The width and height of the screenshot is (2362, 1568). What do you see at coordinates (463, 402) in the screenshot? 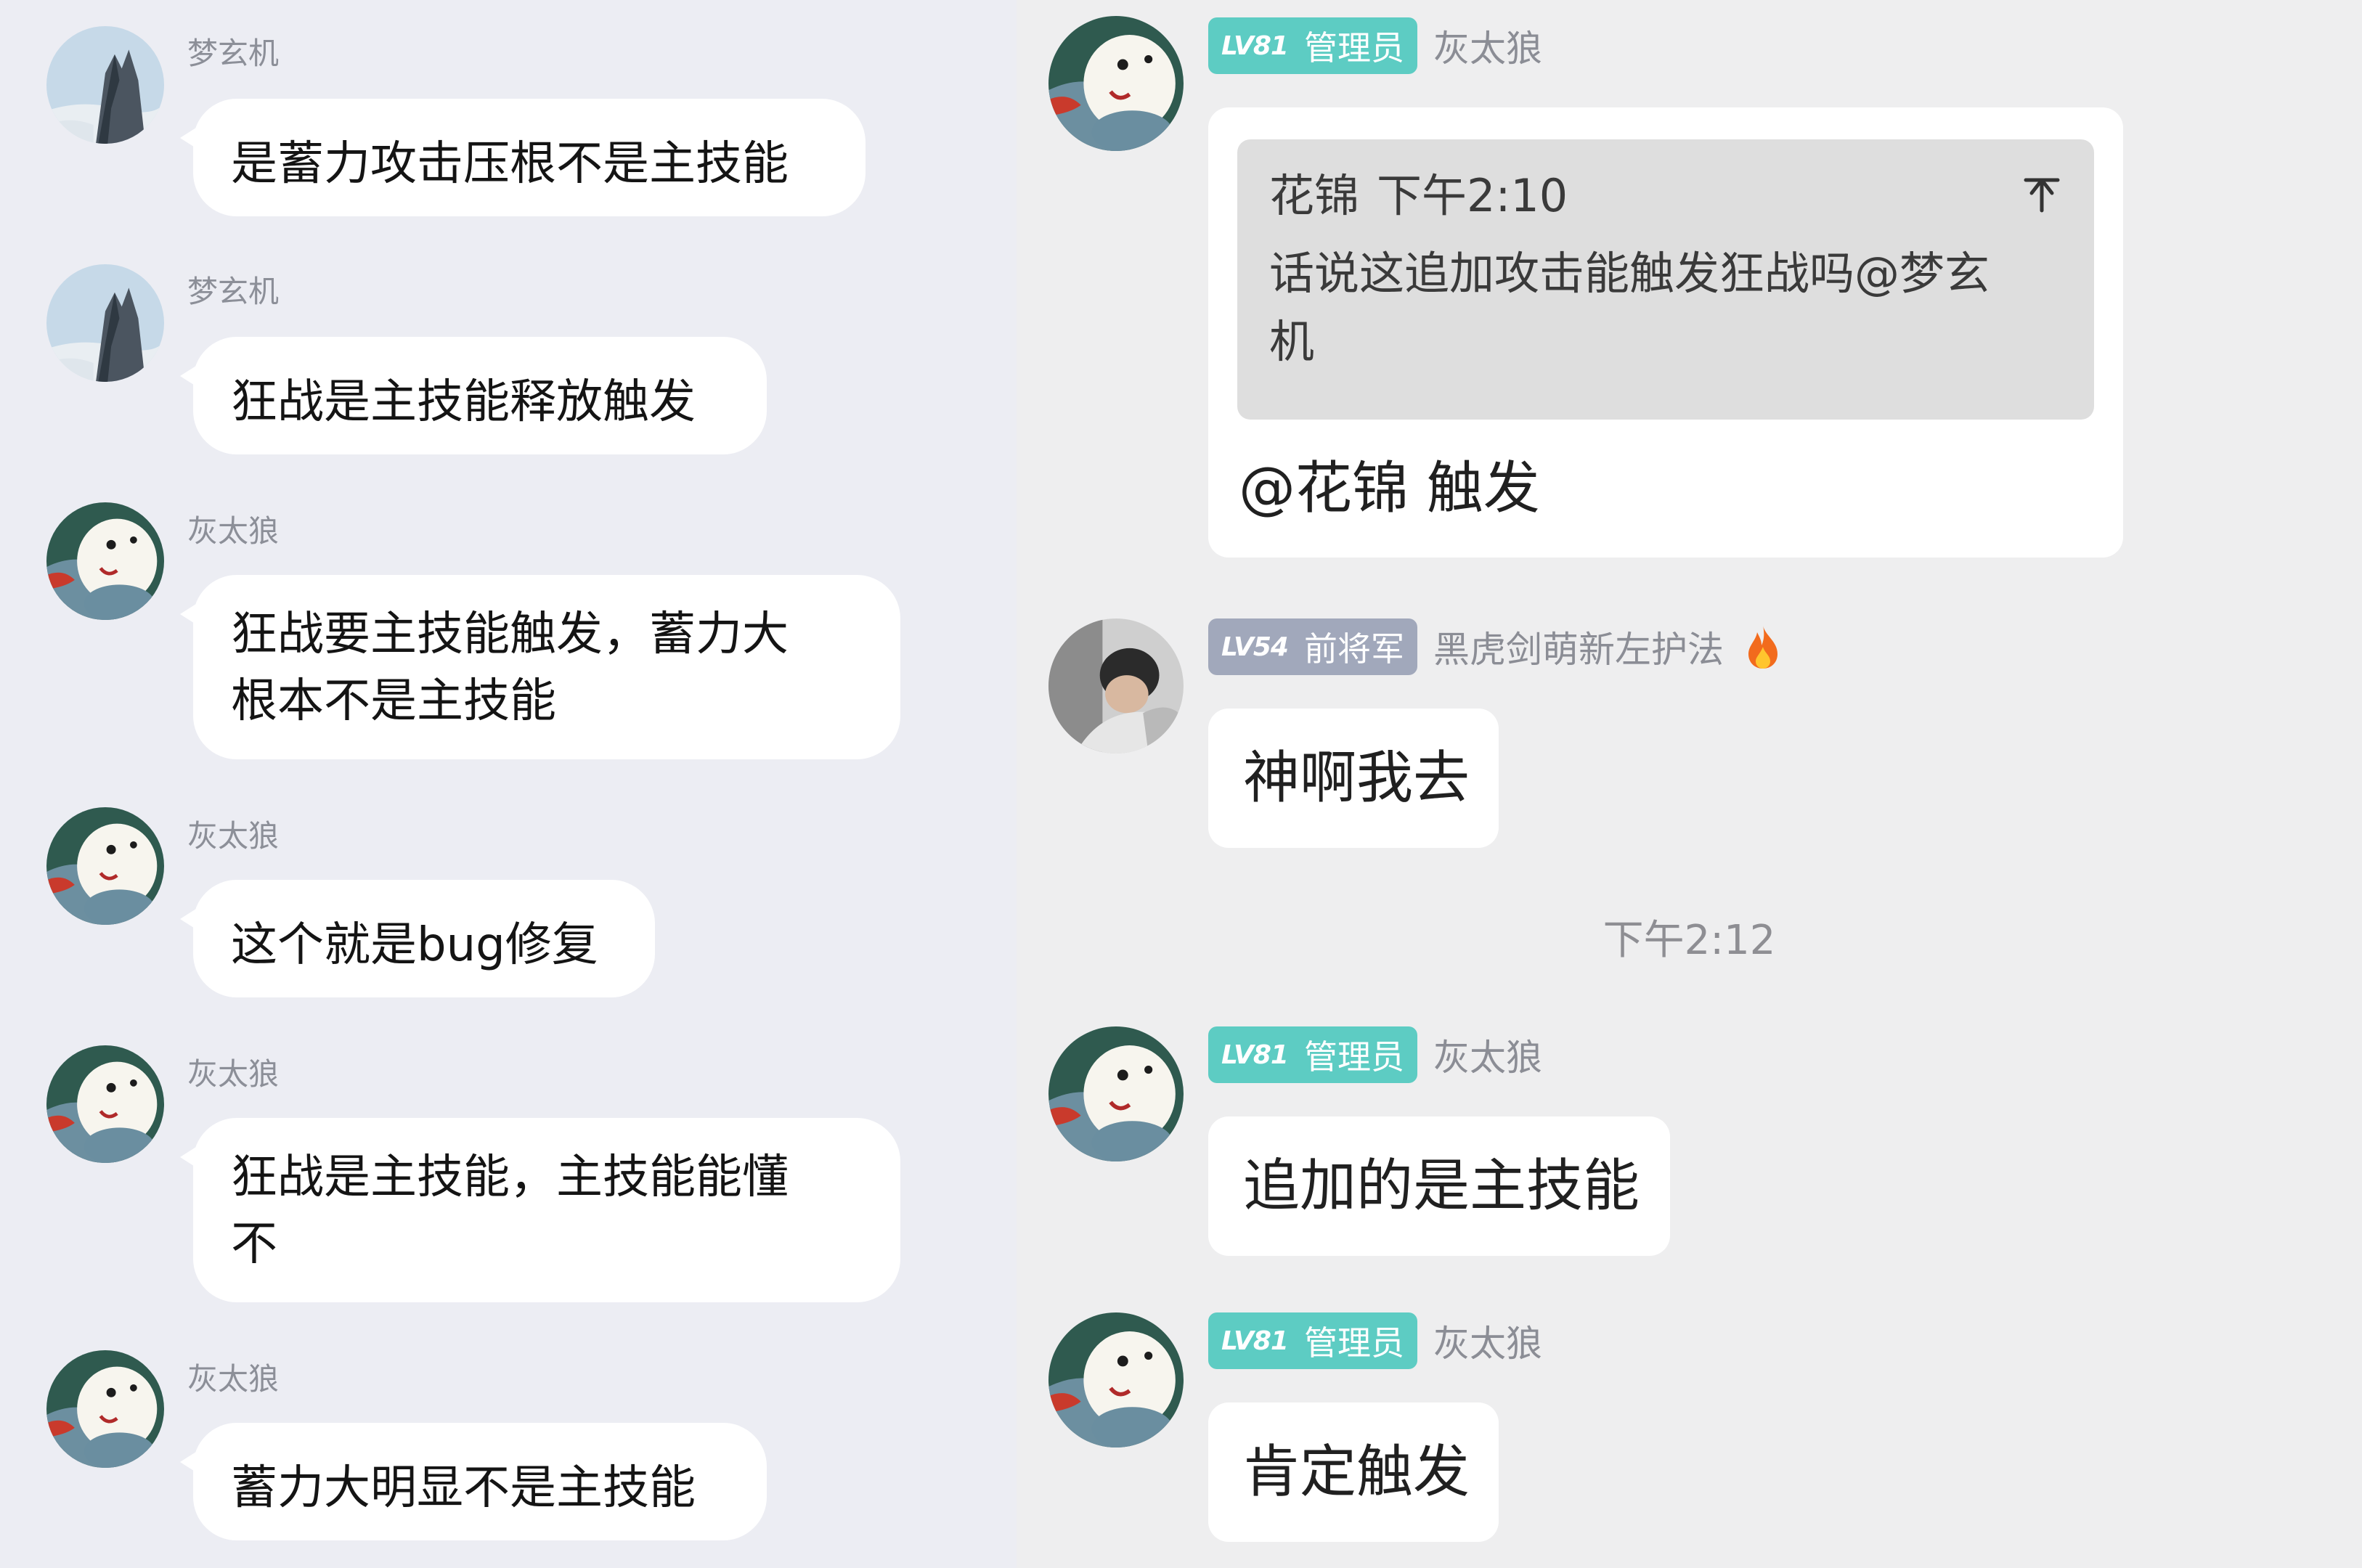
I see `message-text: 狂战是主技能释放触发` at bounding box center [463, 402].